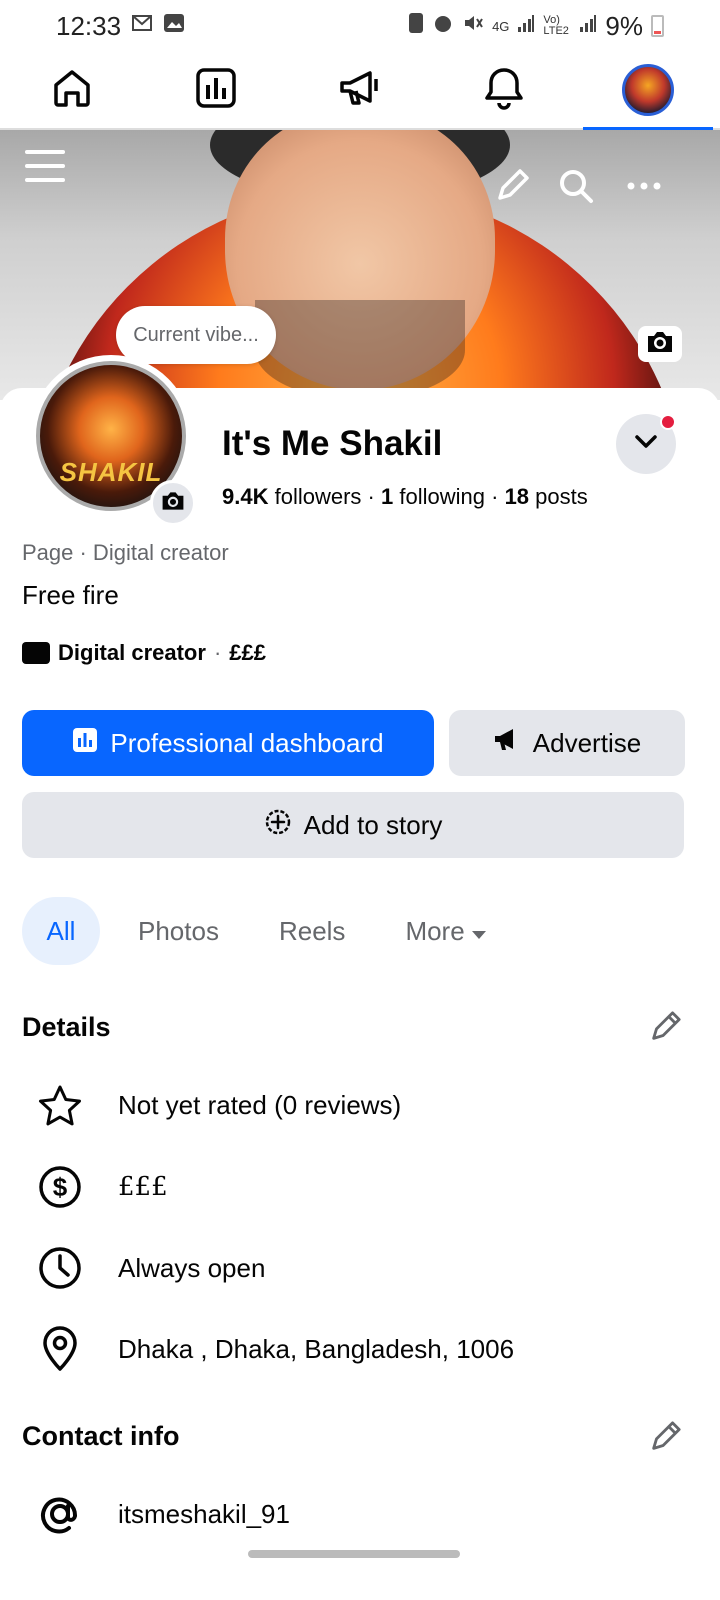  Describe the element at coordinates (556, 25) in the screenshot. I see `volte-label: Vo) LTE2` at that location.